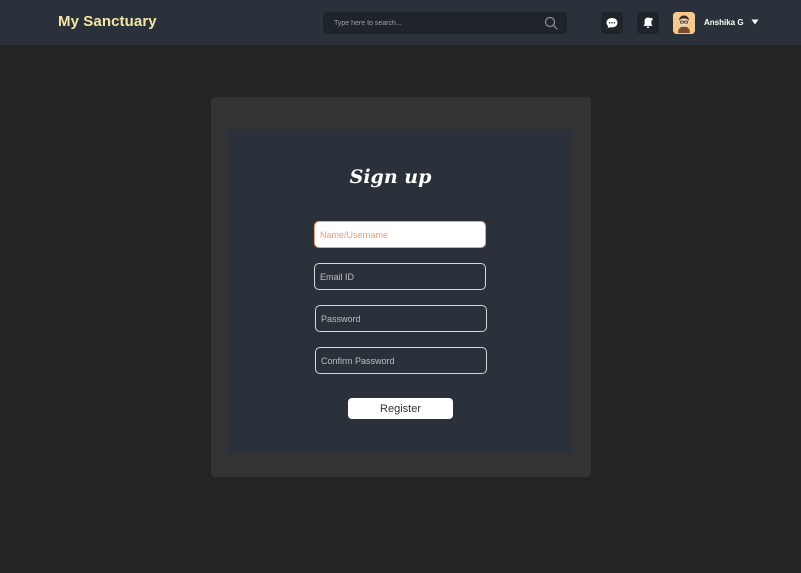 The height and width of the screenshot is (573, 801). I want to click on user-name: Anshika G, so click(724, 22).